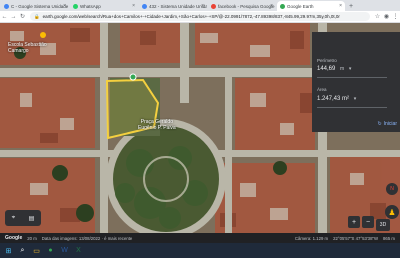 This screenshot has height=258, width=400. I want to click on taskbar-files-icon: ▭, so click(36, 250).